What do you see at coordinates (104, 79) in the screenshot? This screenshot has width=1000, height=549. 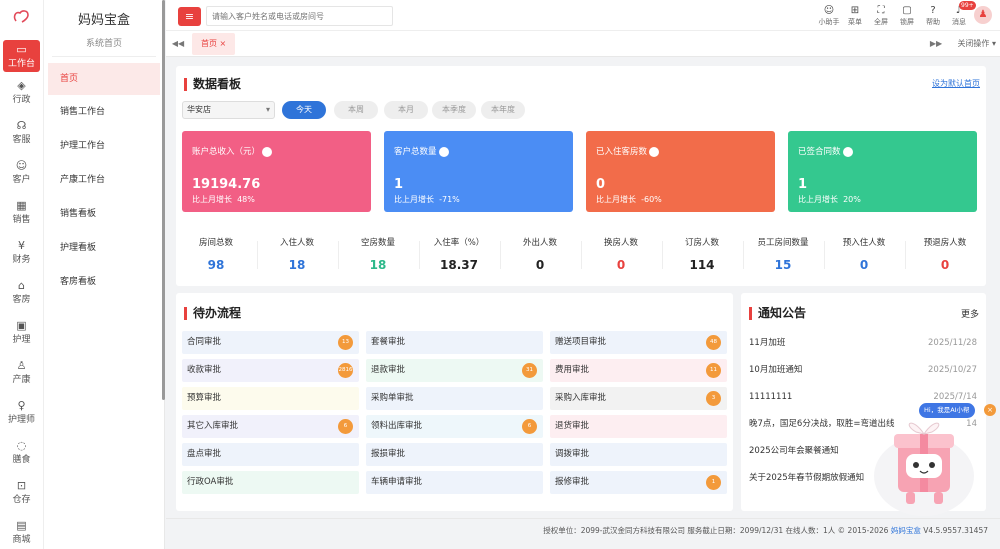 I see `menu-item-0: 首页` at bounding box center [104, 79].